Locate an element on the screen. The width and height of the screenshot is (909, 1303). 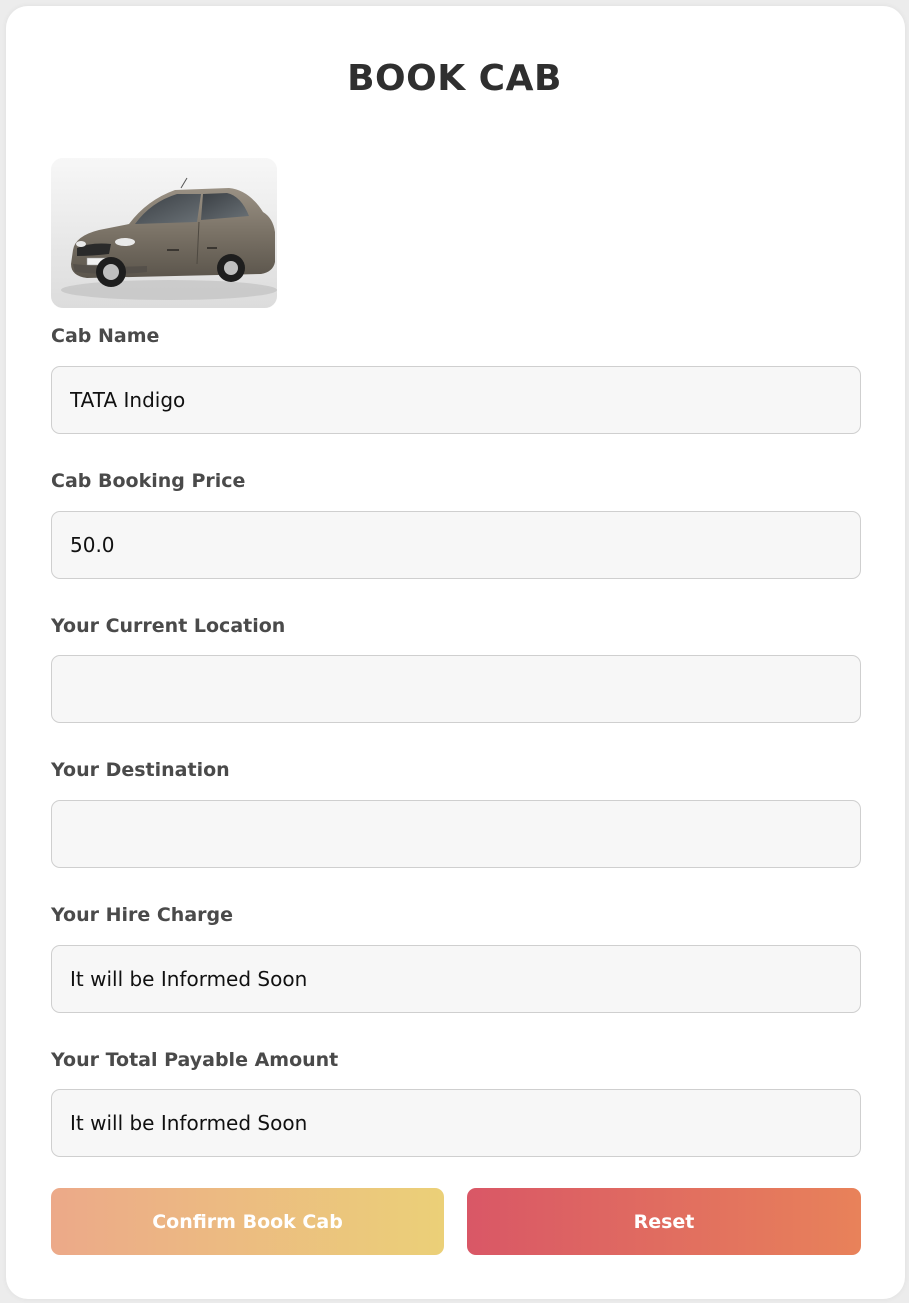
cab-price-label: Cab Booking Price is located at coordinates (148, 481).